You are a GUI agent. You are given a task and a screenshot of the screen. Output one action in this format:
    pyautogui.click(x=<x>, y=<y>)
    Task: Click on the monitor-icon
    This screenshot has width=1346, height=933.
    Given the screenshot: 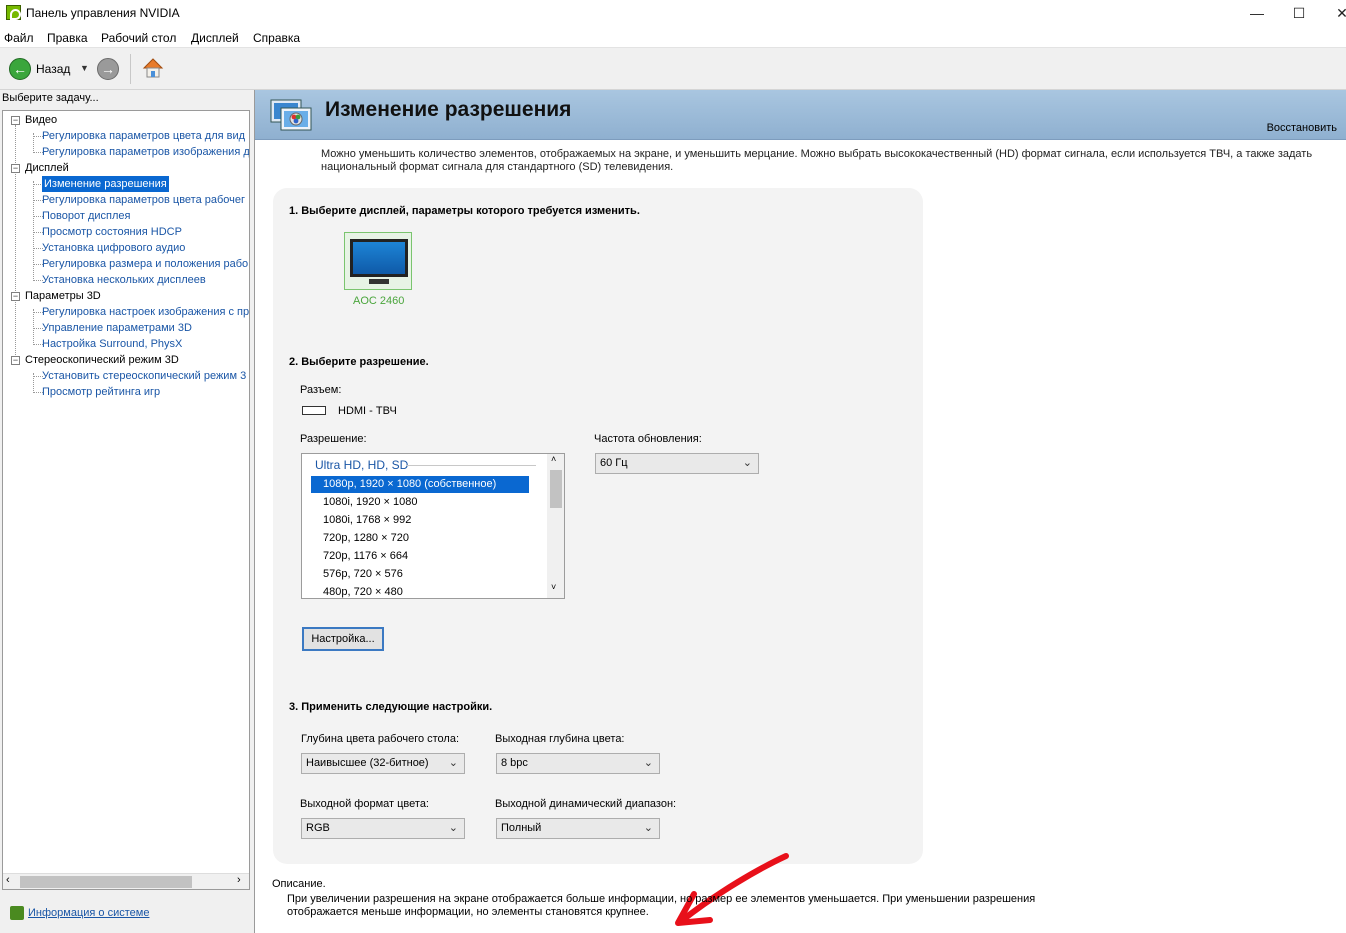 What is the action you would take?
    pyautogui.click(x=379, y=258)
    